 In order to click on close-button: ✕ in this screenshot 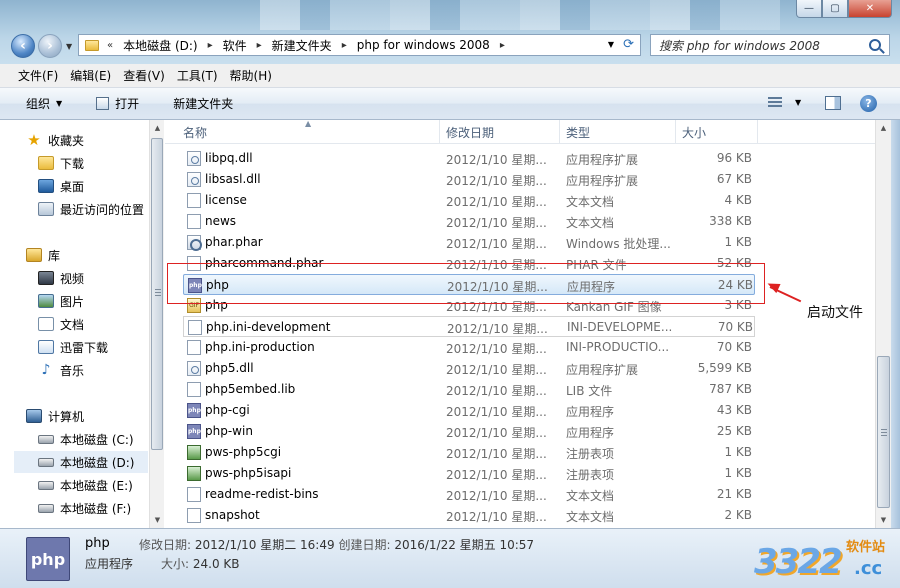, I will do `click(870, 9)`.